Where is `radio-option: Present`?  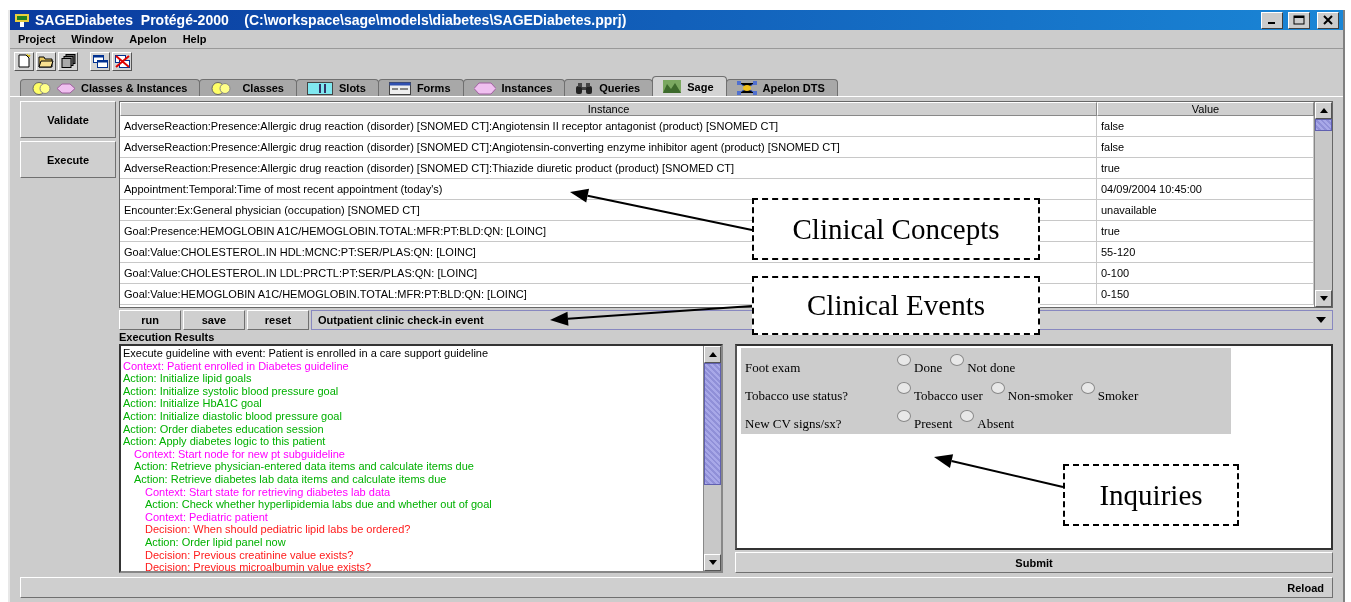
radio-option: Present is located at coordinates (925, 421).